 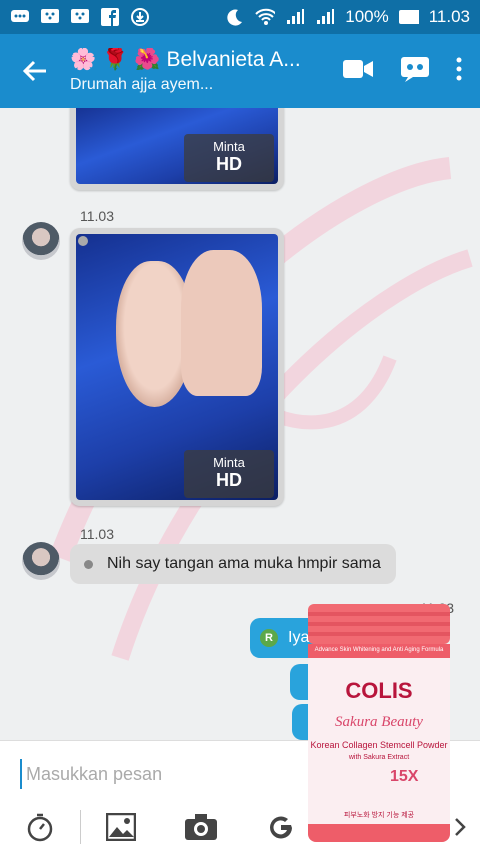 What do you see at coordinates (281, 827) in the screenshot?
I see `google-icon` at bounding box center [281, 827].